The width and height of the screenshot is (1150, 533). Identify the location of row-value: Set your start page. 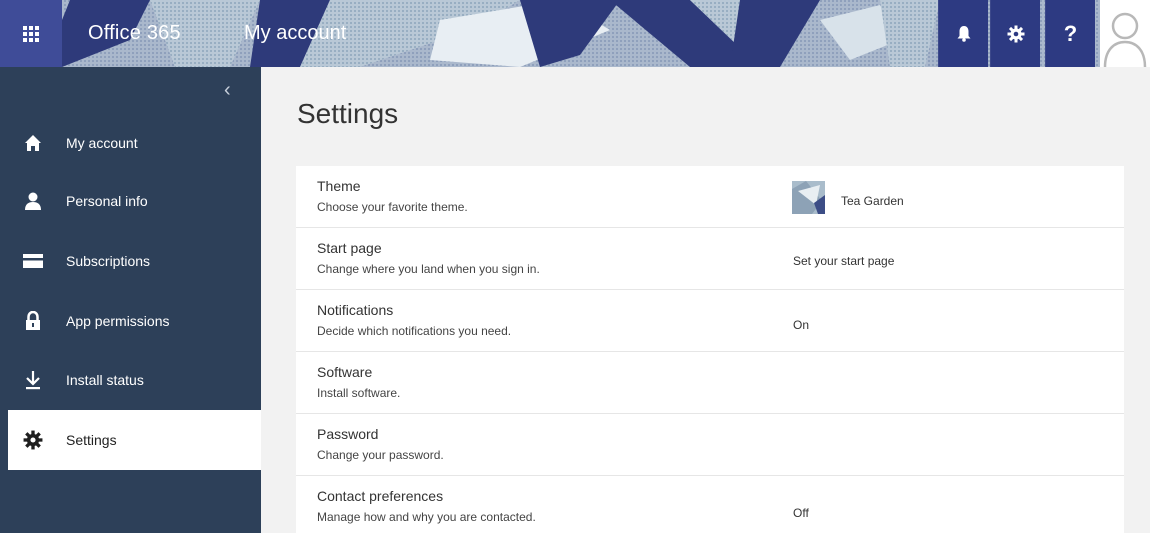
(844, 261).